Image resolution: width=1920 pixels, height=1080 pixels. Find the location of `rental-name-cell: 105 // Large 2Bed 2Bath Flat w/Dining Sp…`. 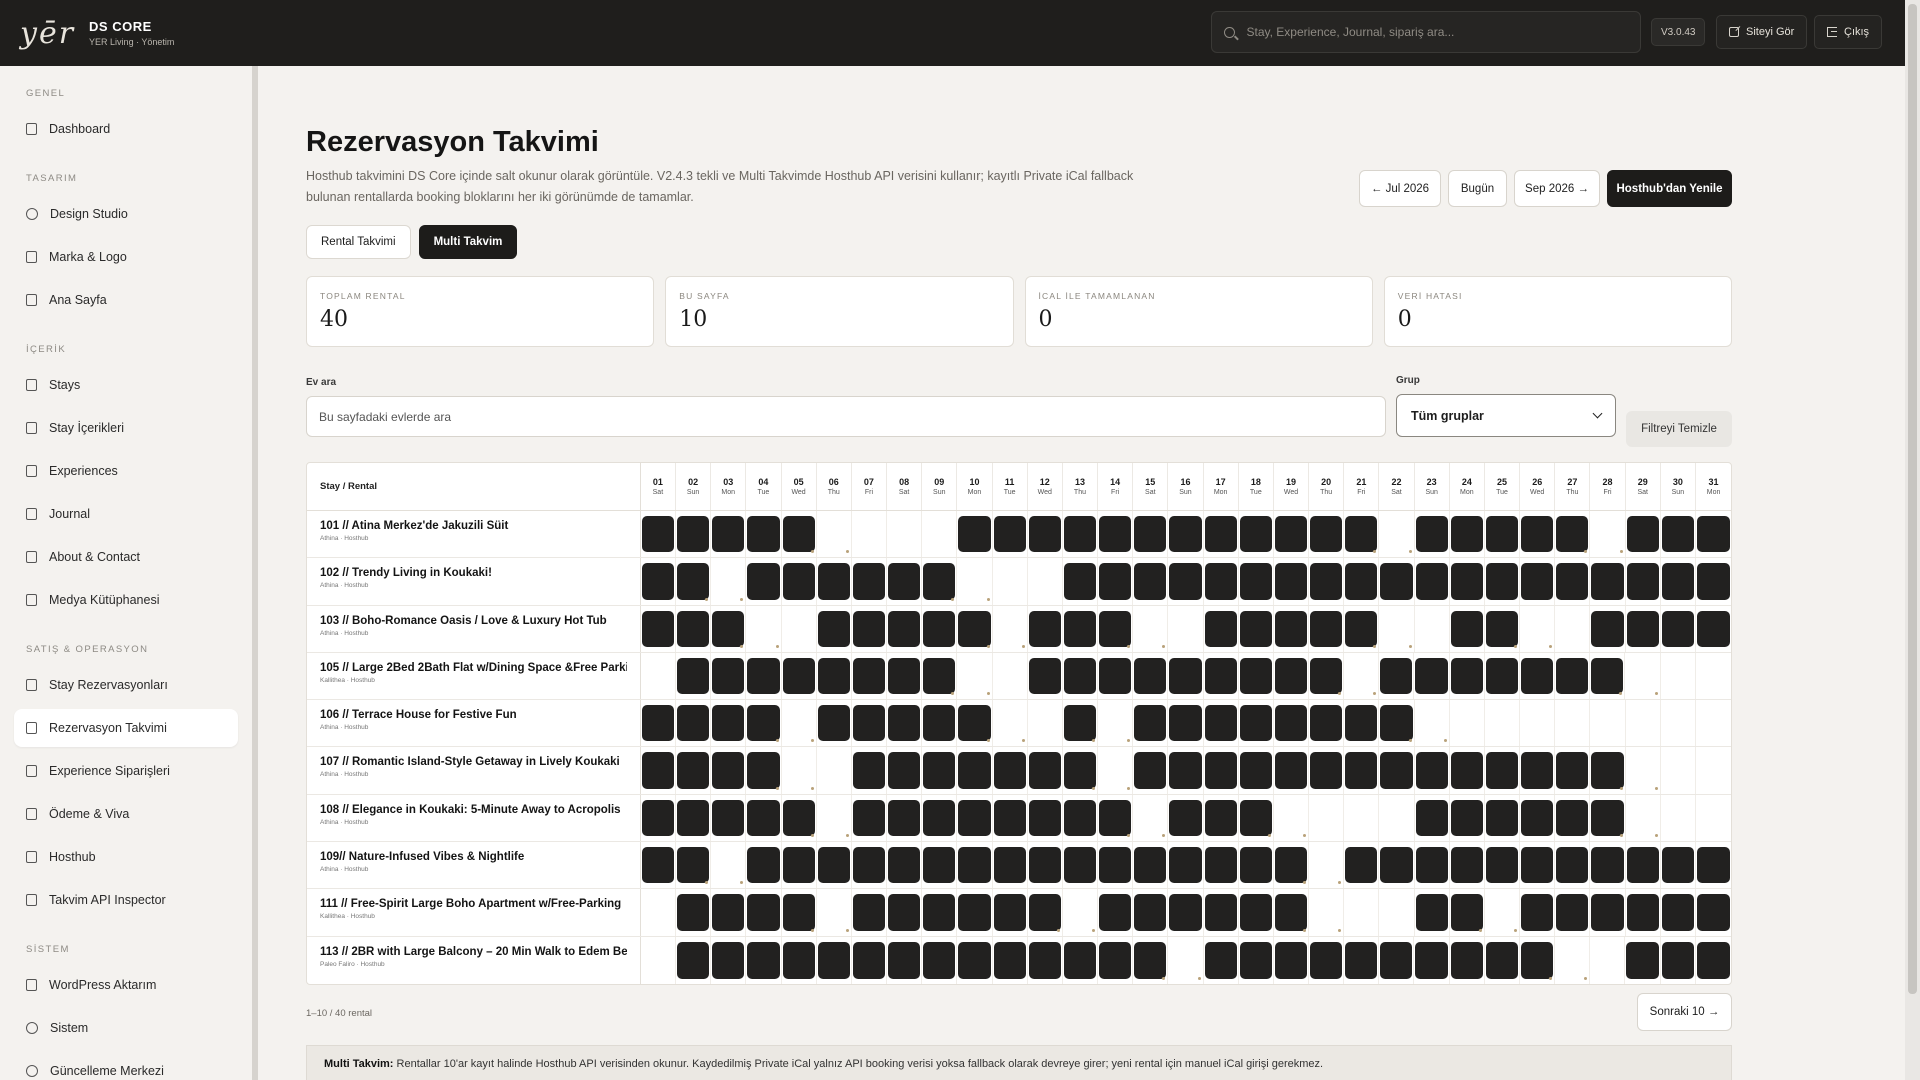

rental-name-cell: 105 // Large 2Bed 2Bath Flat w/Dining Sp… is located at coordinates (474, 676).